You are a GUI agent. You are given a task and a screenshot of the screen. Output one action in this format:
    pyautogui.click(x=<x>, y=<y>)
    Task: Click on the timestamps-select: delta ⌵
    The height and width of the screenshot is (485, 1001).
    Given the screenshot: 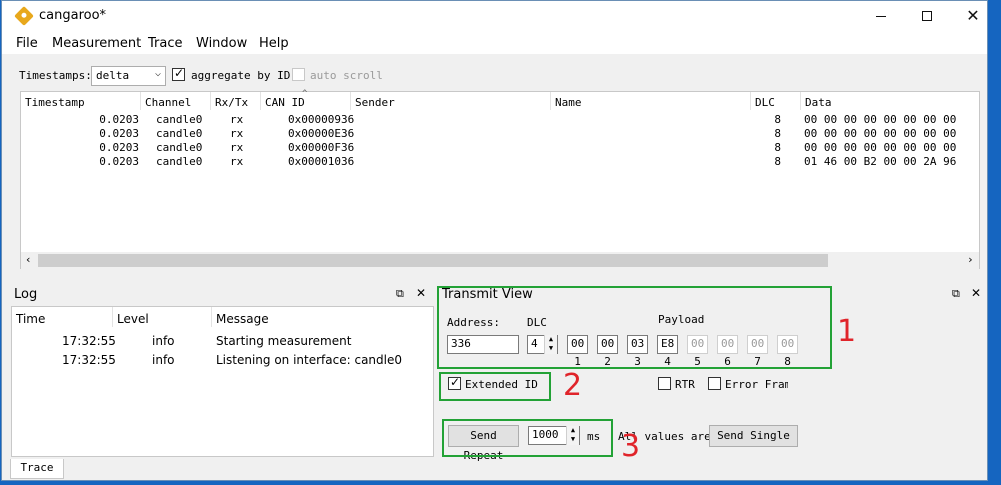 What is the action you would take?
    pyautogui.click(x=128, y=76)
    